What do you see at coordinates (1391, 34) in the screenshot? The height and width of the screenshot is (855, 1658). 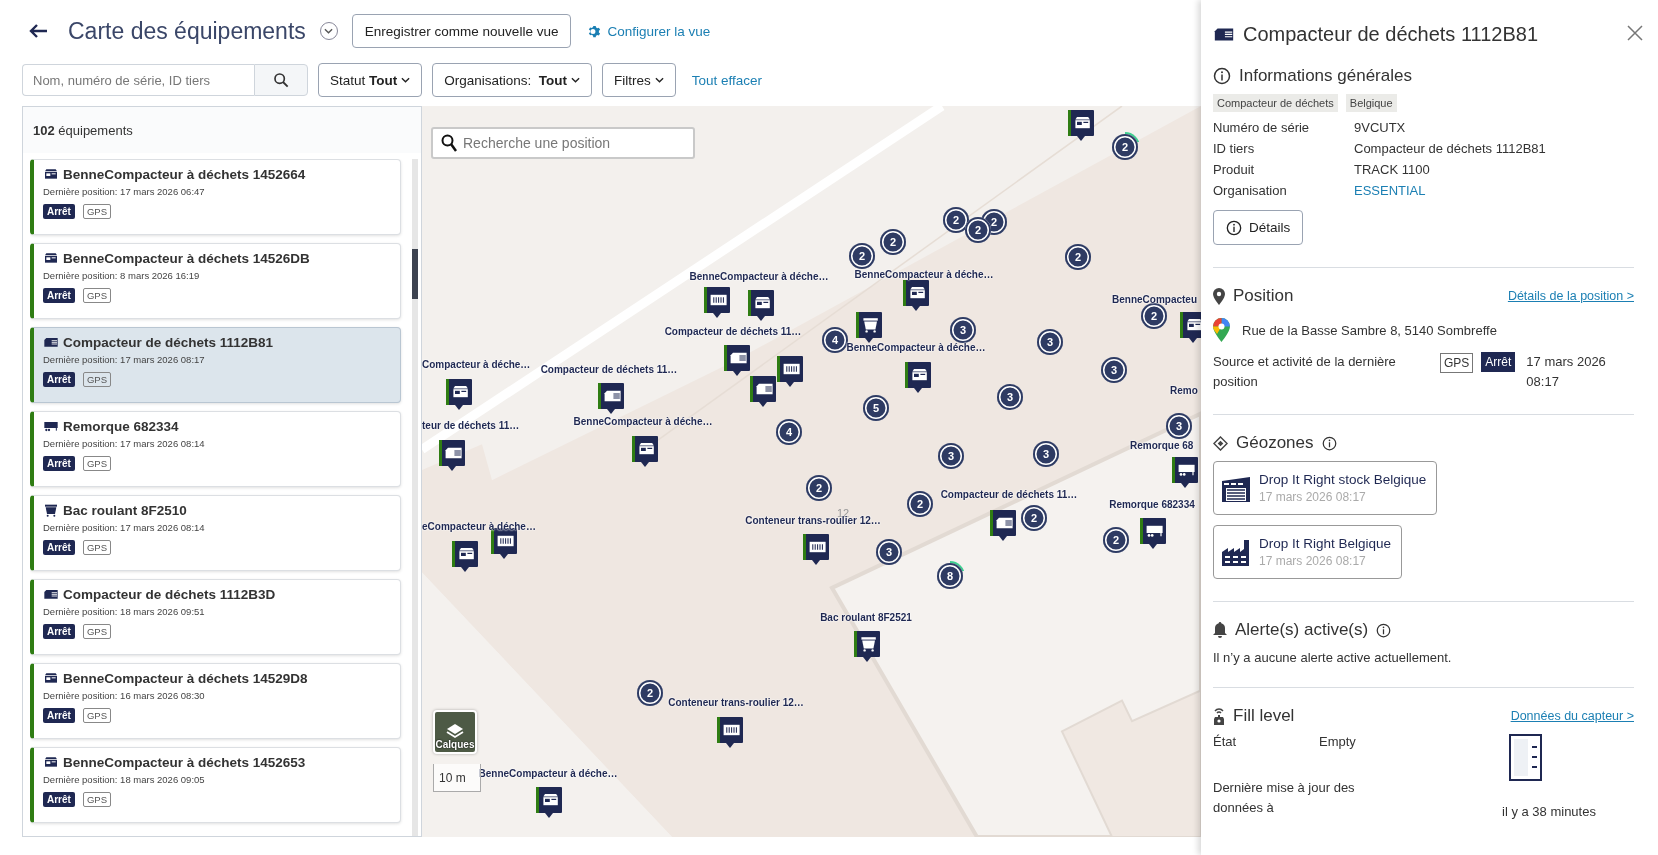 I see `panel-title: Compacteur de déchets 1112B81` at bounding box center [1391, 34].